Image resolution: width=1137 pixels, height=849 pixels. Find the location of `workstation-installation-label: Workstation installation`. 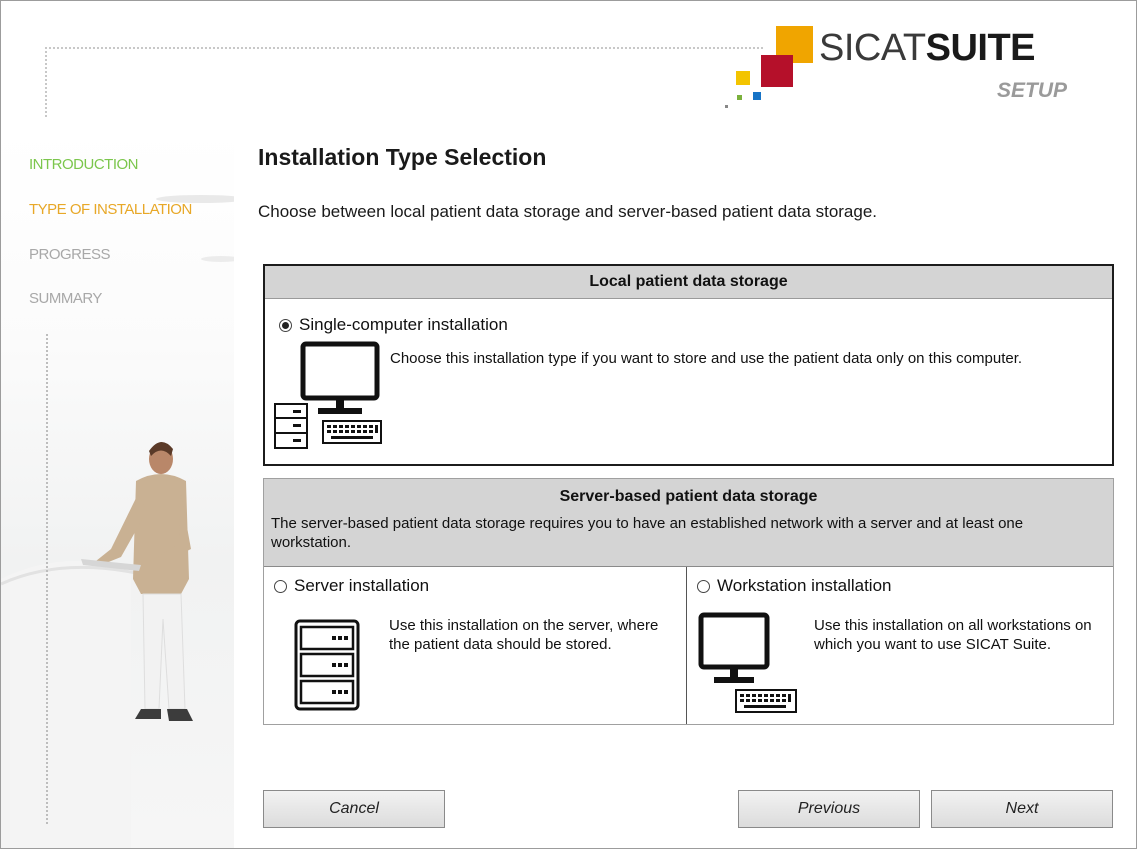

workstation-installation-label: Workstation installation is located at coordinates (804, 585).